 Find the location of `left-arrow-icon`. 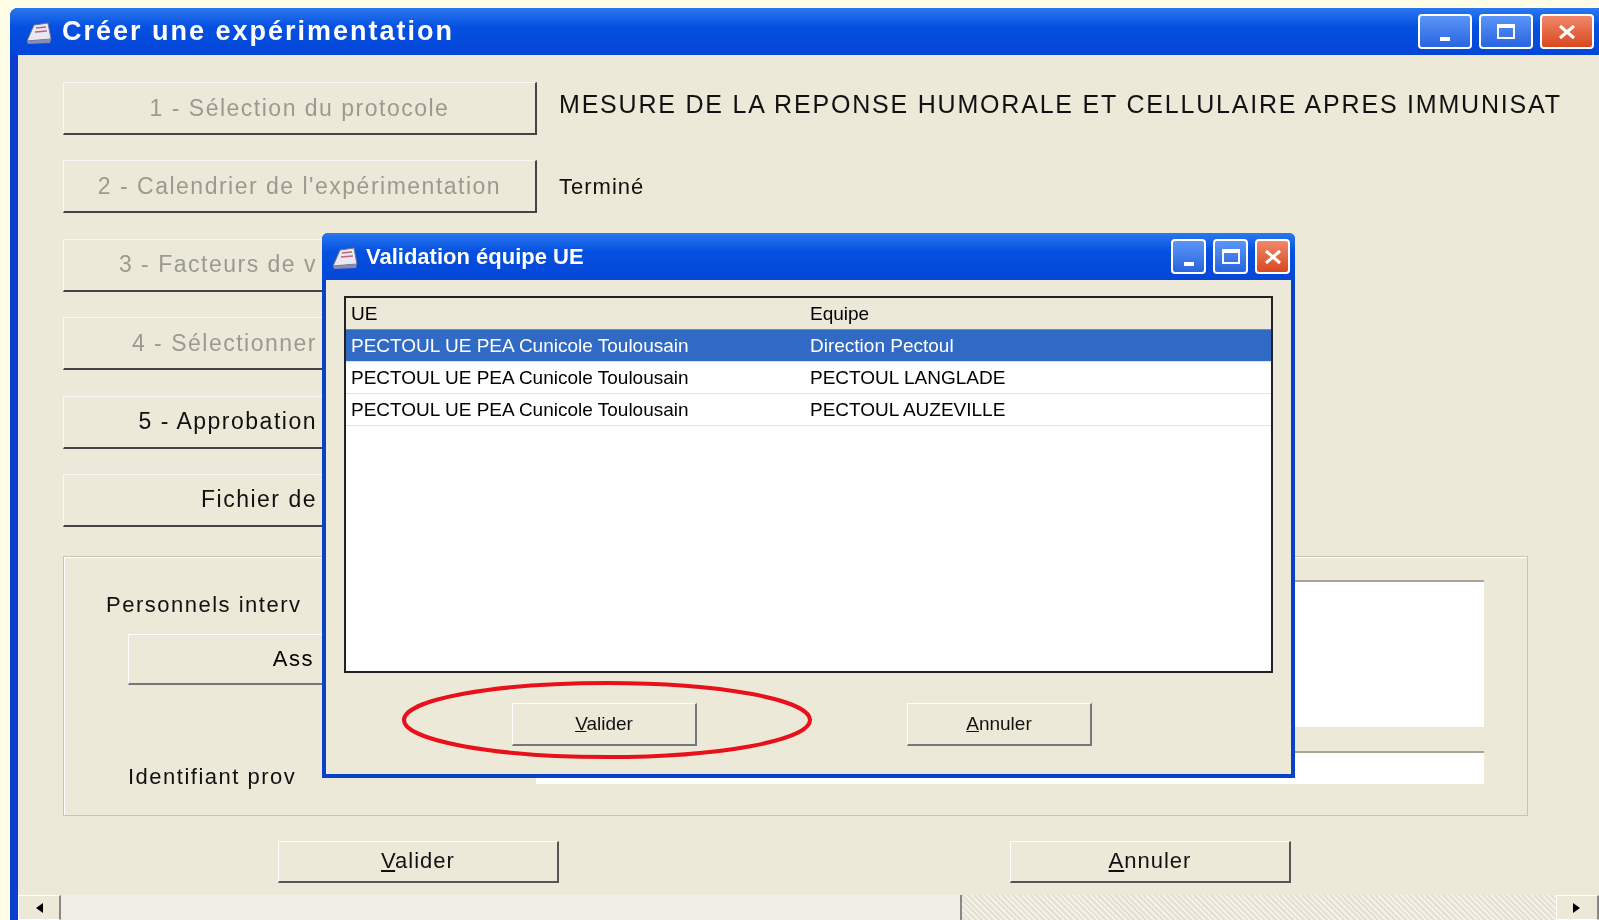

left-arrow-icon is located at coordinates (39, 907).